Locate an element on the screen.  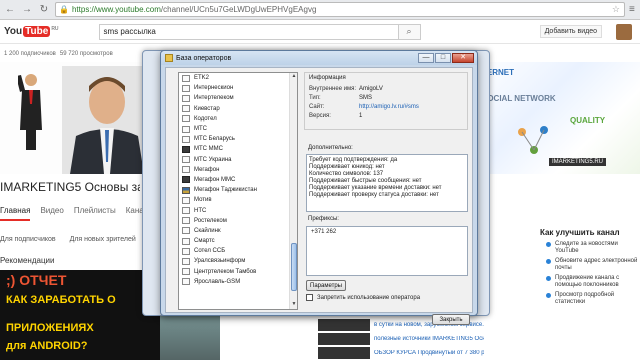
list-item: в сутки на новом, зарубежном сервисе. is located at coordinates (428, 325).